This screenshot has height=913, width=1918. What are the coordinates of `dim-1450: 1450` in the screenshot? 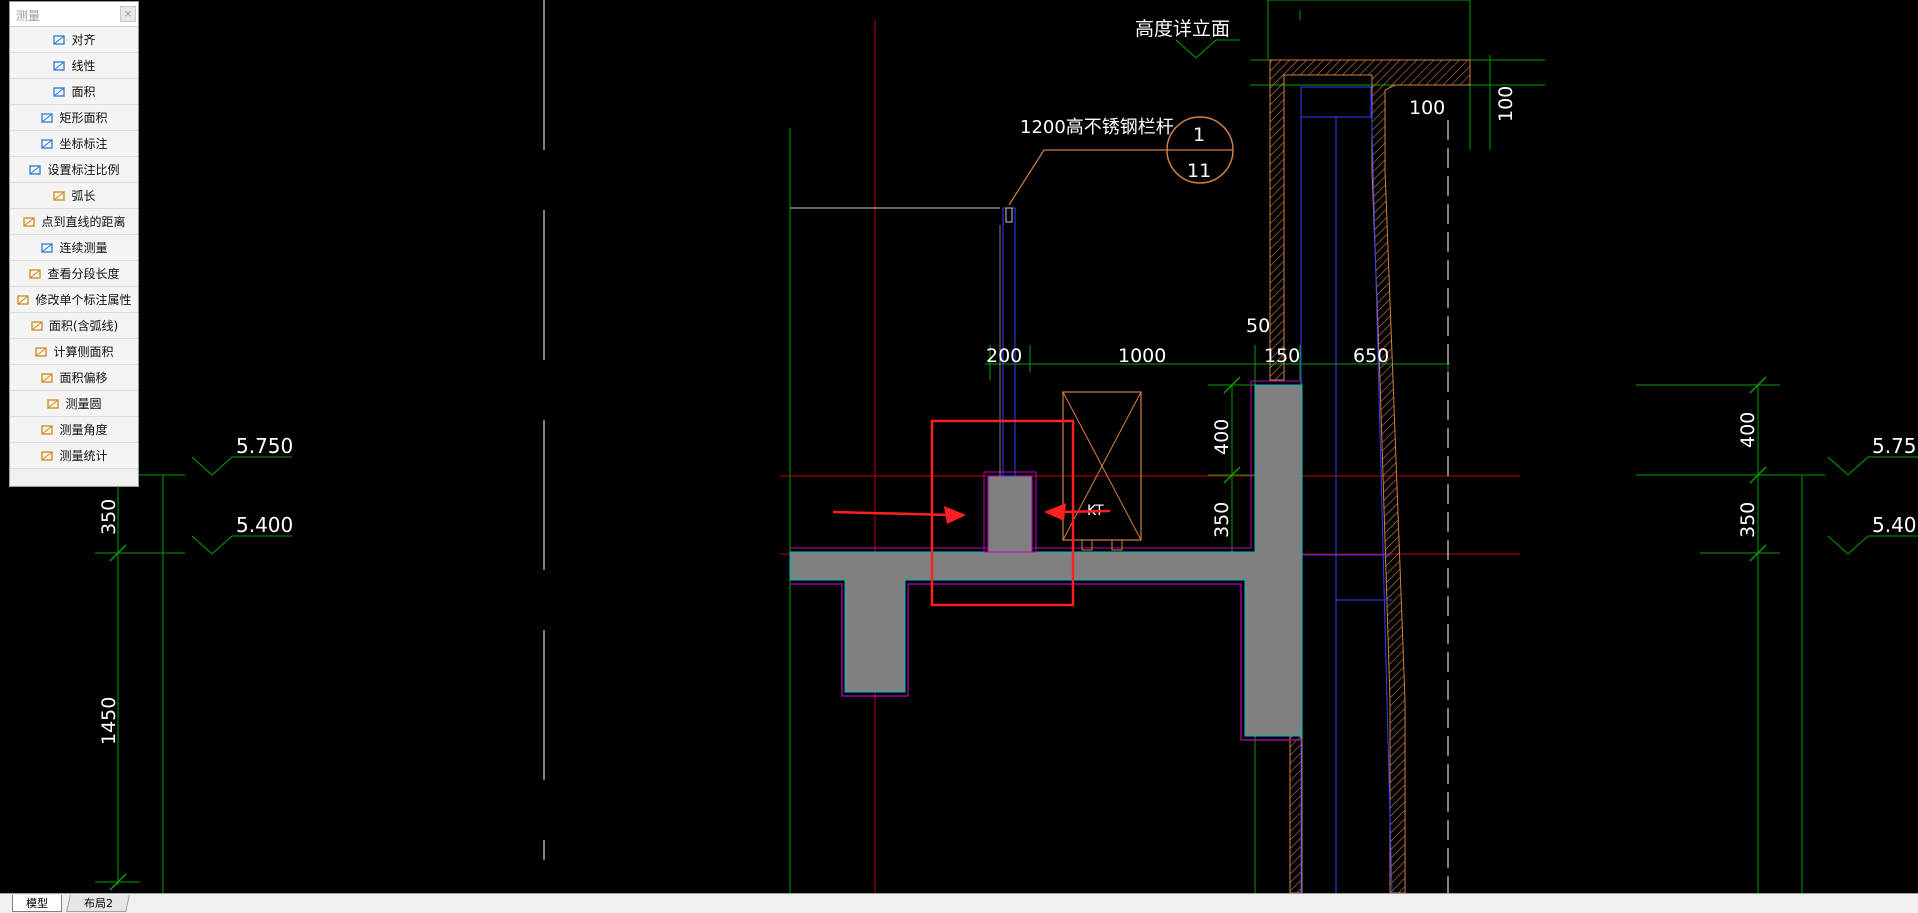 It's located at (109, 721).